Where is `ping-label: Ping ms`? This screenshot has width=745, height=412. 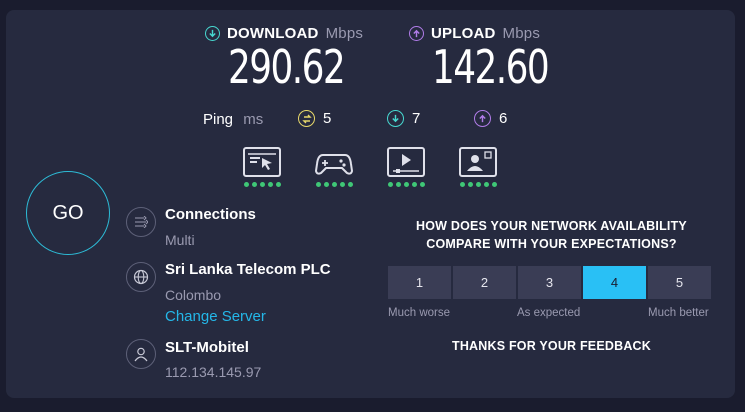
ping-label: Ping ms is located at coordinates (233, 119).